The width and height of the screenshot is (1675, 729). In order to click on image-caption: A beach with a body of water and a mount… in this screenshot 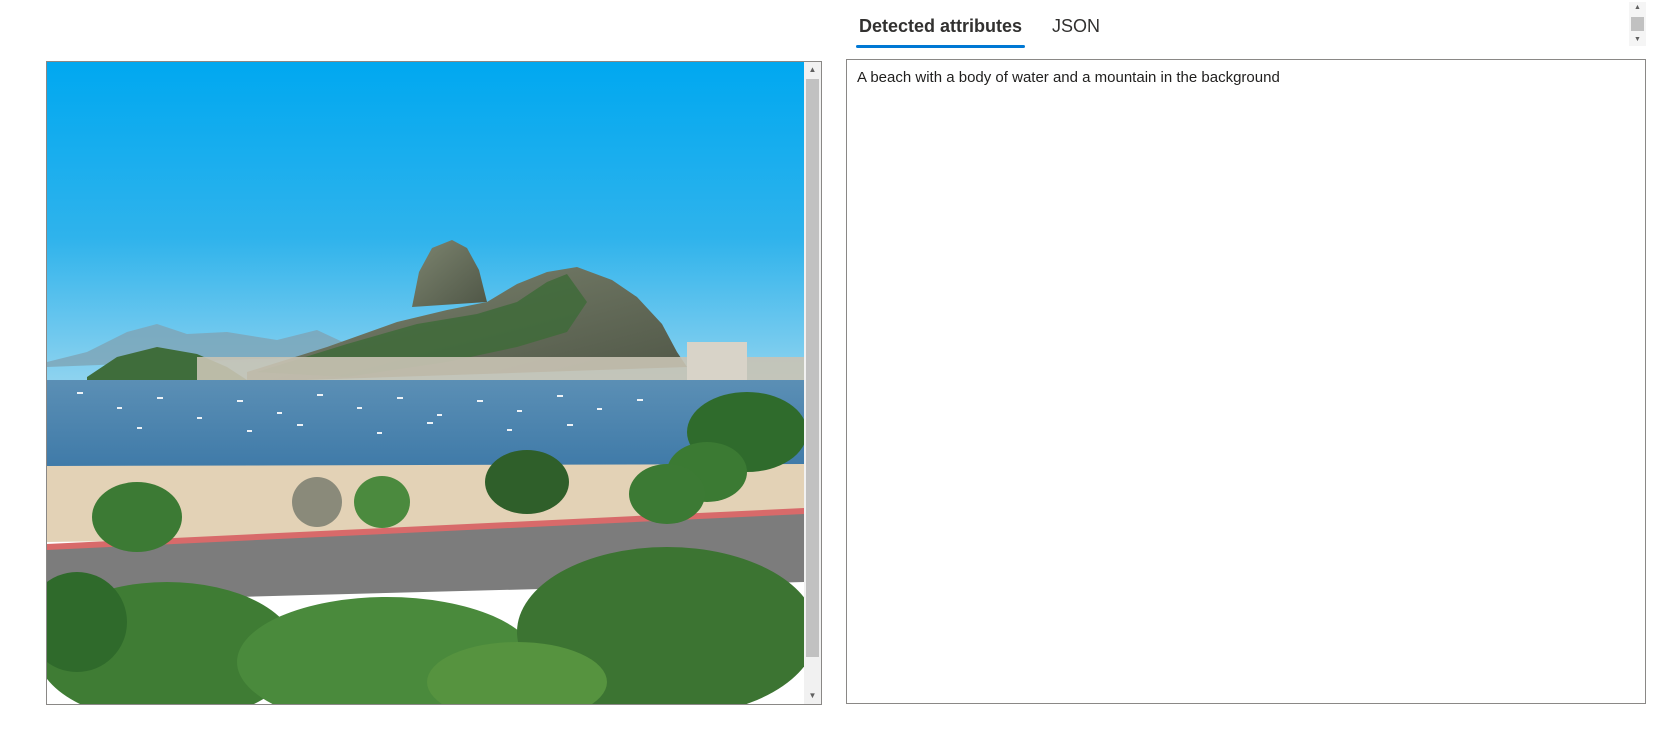, I will do `click(1068, 77)`.